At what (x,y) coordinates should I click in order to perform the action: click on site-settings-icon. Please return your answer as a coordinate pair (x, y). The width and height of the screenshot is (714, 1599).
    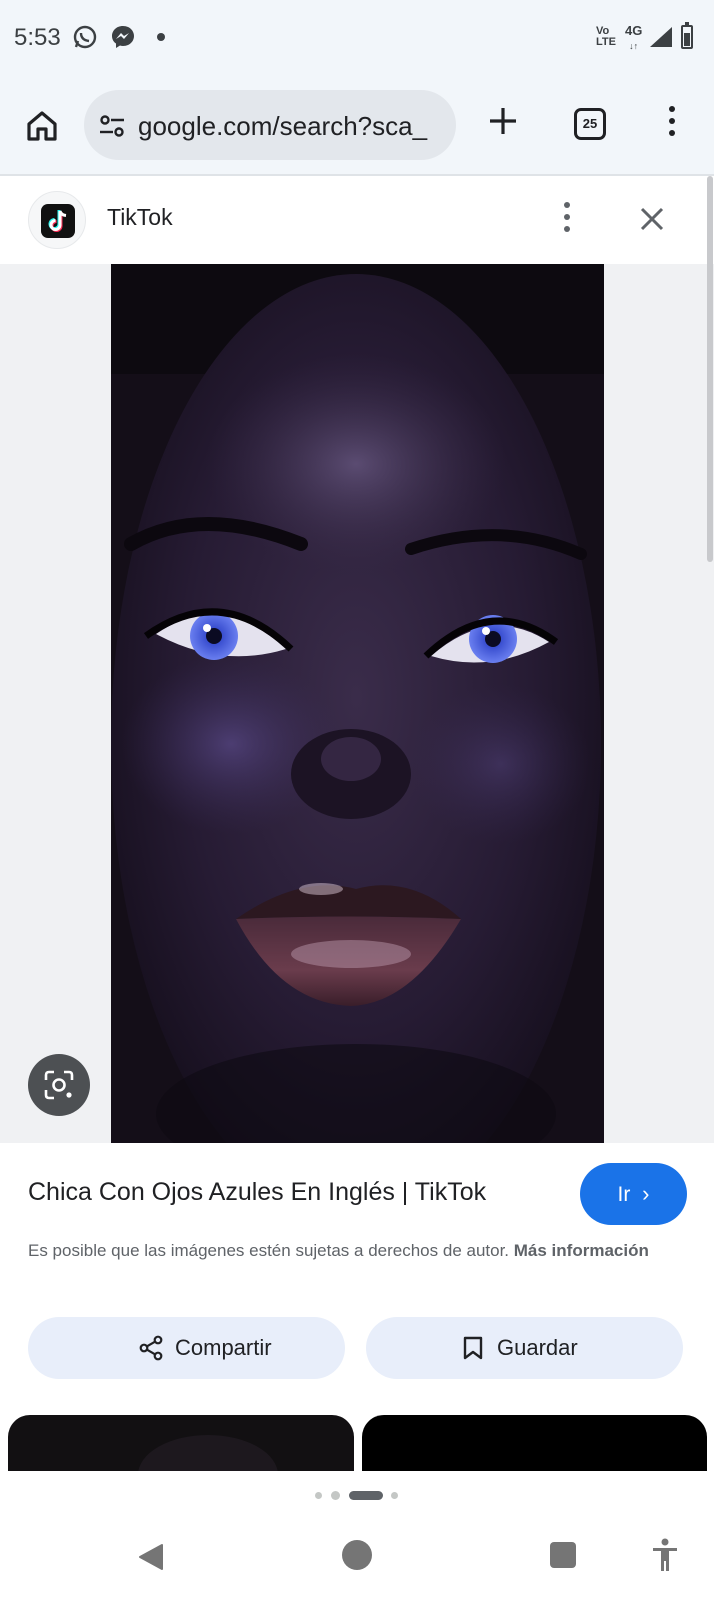
    Looking at the image, I should click on (112, 126).